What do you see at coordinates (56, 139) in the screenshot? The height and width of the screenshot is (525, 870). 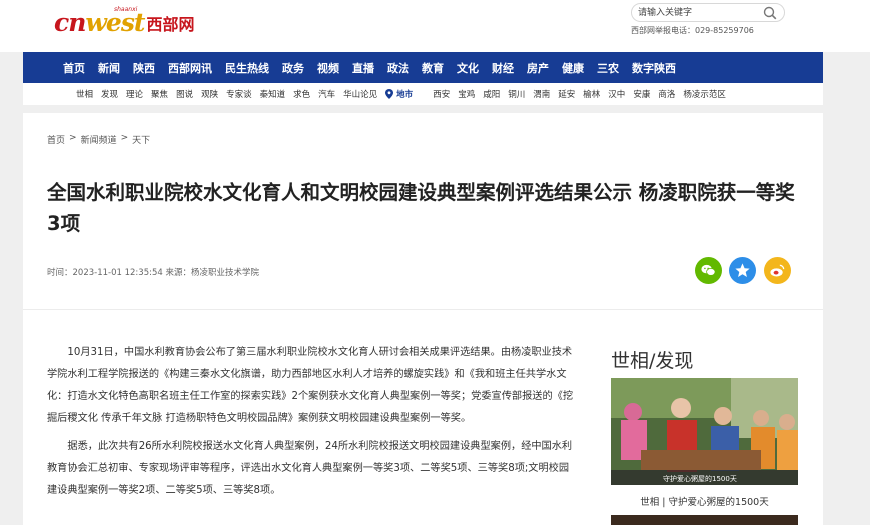 I see `breadcrumb-home: 首页` at bounding box center [56, 139].